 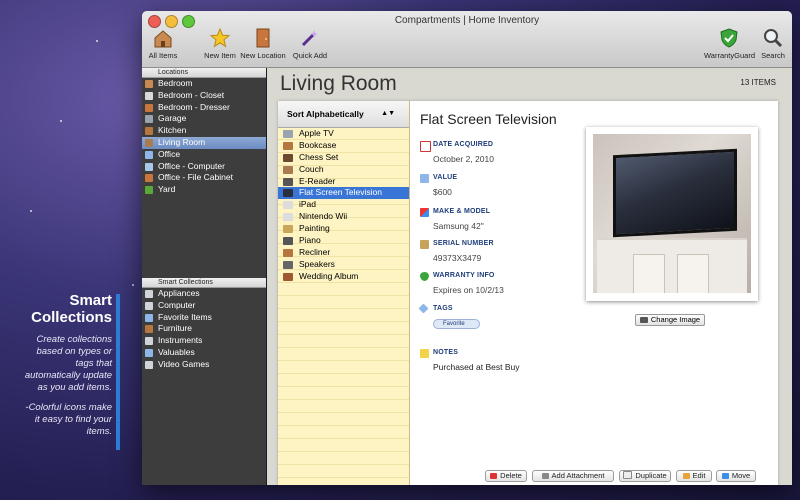 I want to click on shield-icon, so click(x=424, y=276).